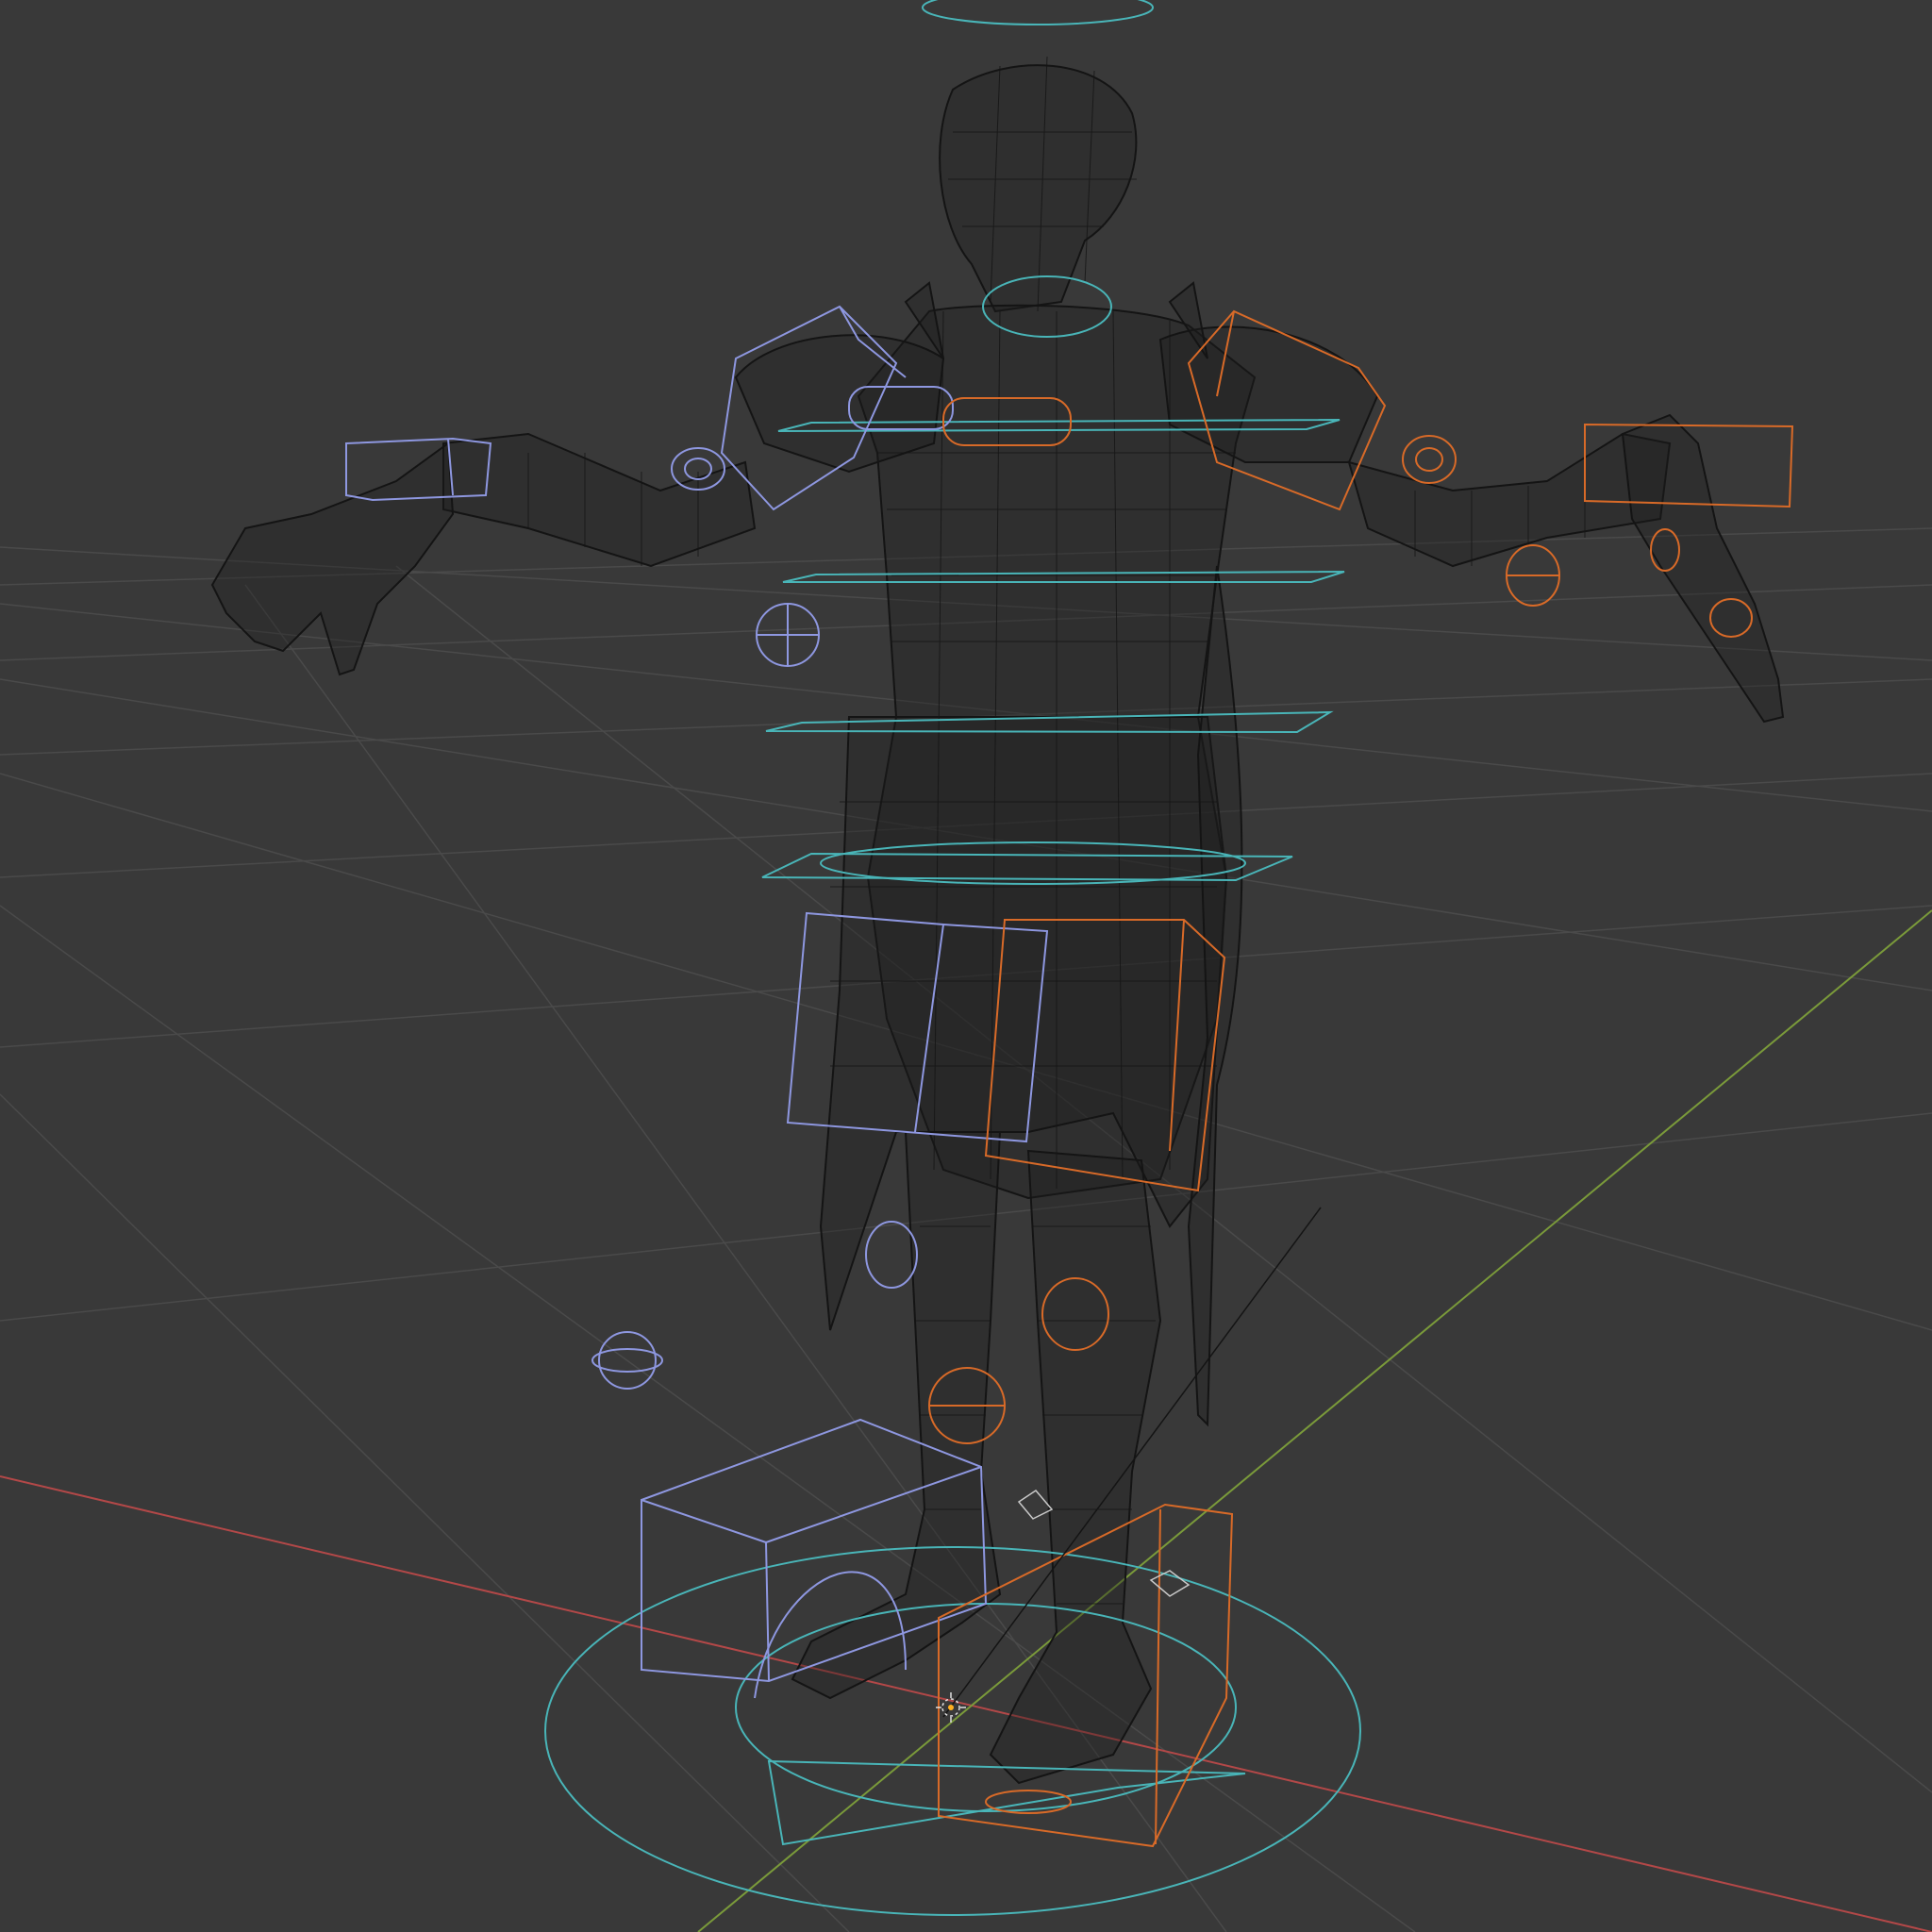  Describe the element at coordinates (1076, 1467) in the screenshot. I see `mesh-right-leg` at that location.